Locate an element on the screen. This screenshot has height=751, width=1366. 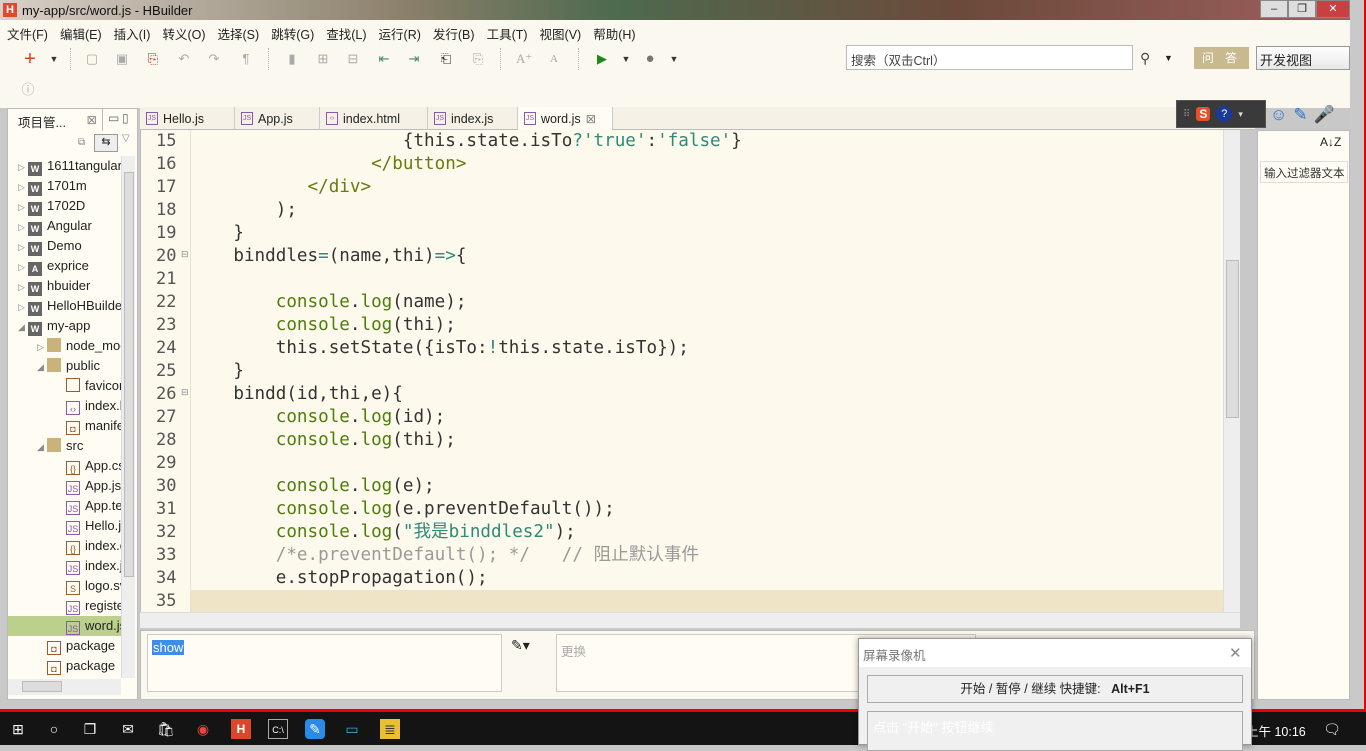
menu-item: 文件(F) is located at coordinates (26, 31).